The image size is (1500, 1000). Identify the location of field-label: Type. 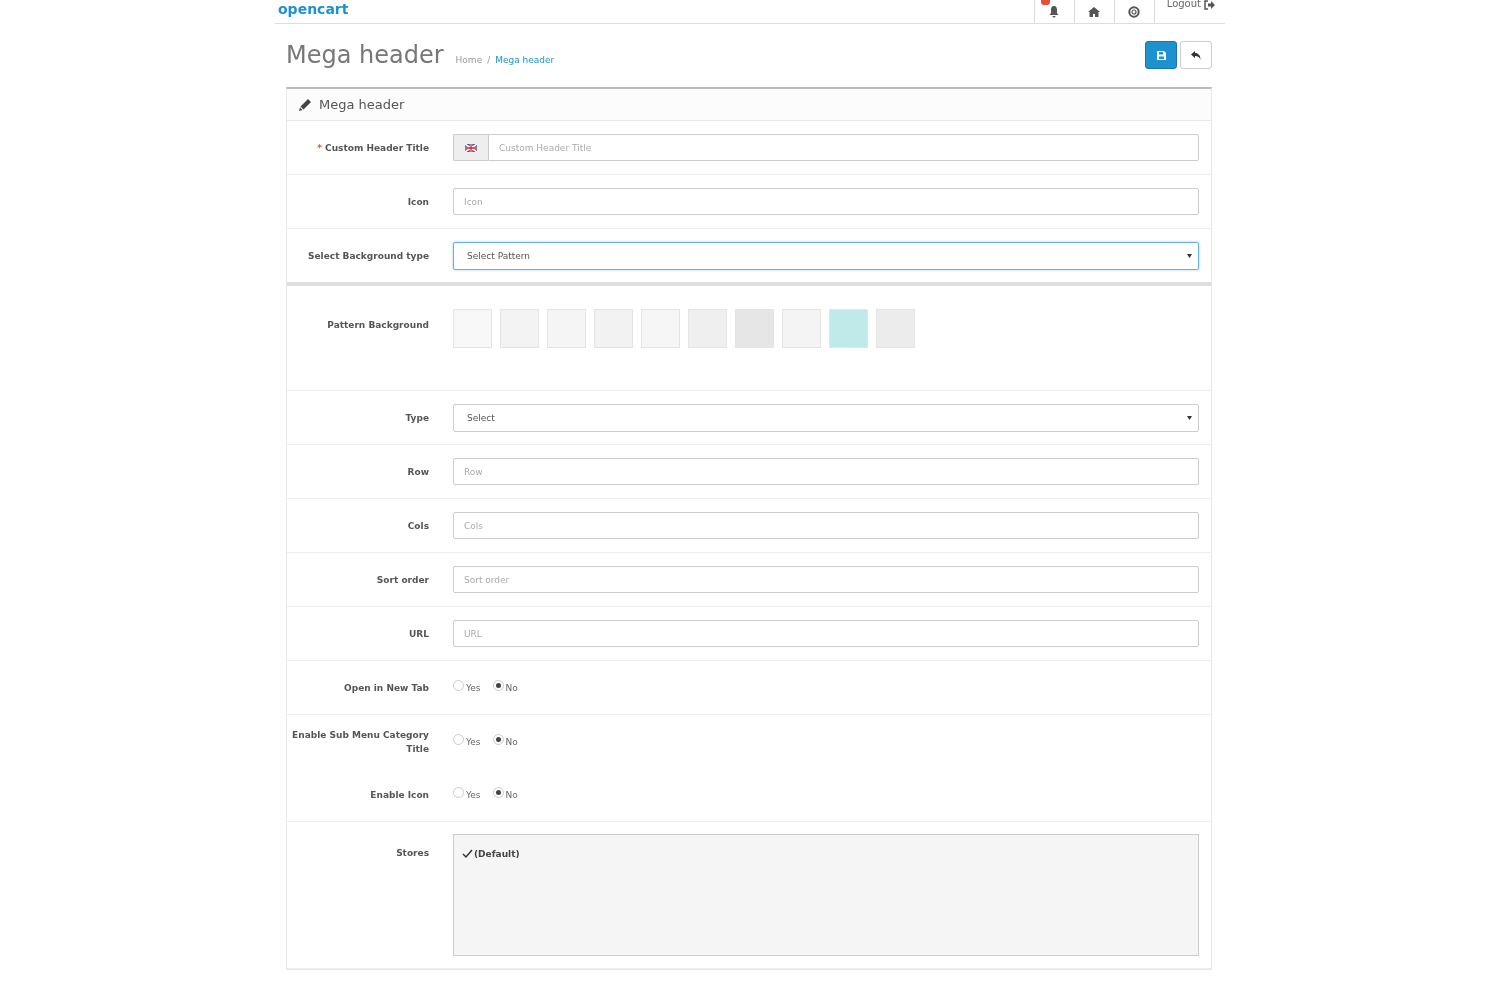
(417, 418).